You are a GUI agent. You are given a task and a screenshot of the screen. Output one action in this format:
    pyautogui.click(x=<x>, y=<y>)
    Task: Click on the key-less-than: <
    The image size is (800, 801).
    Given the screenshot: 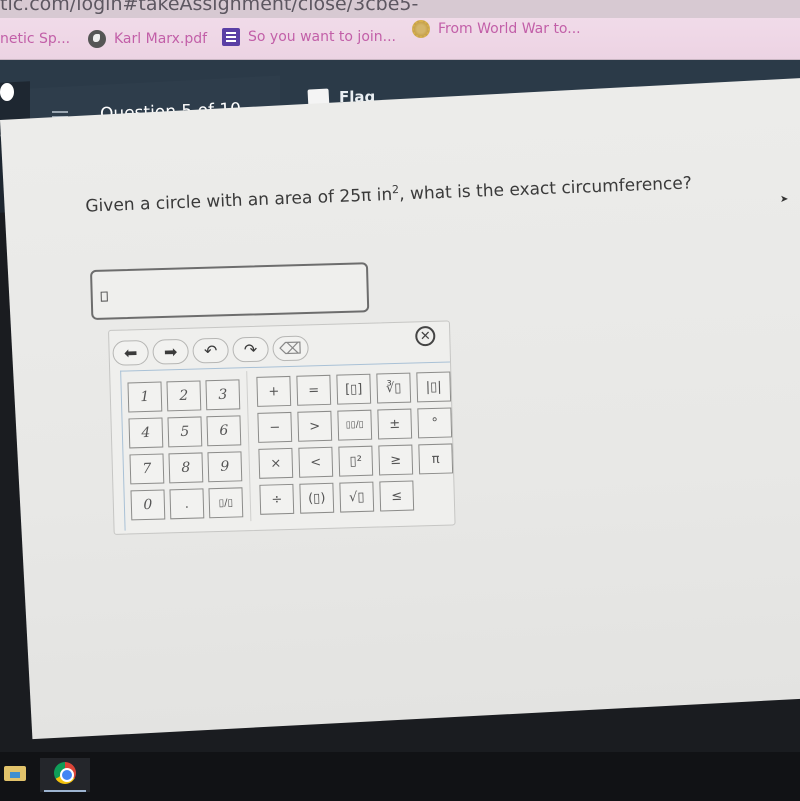 What is the action you would take?
    pyautogui.click(x=316, y=462)
    